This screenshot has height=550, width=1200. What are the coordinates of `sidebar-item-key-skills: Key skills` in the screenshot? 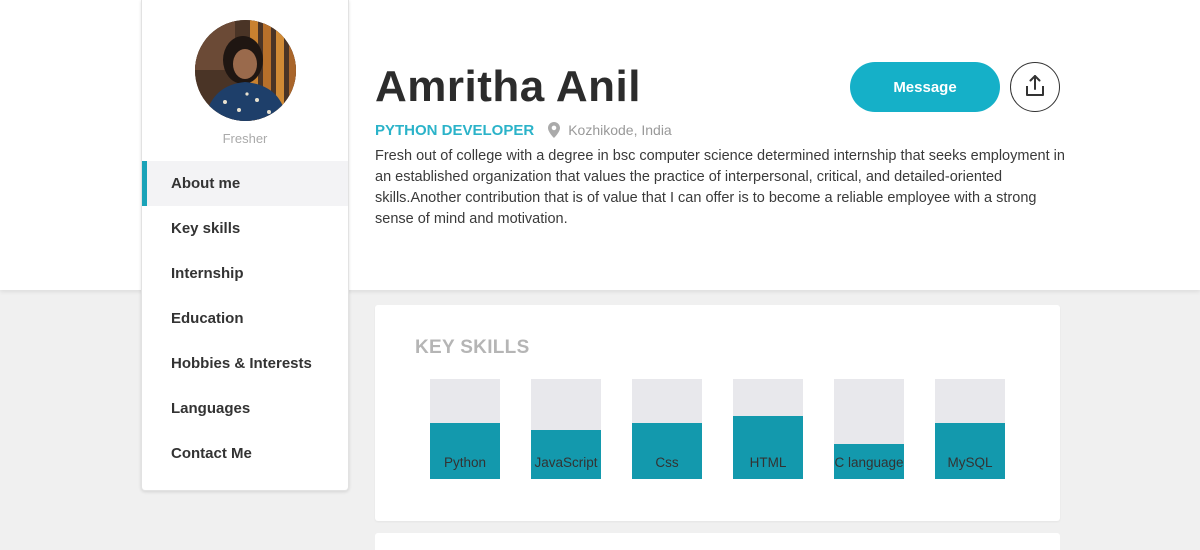 It's located at (245, 228).